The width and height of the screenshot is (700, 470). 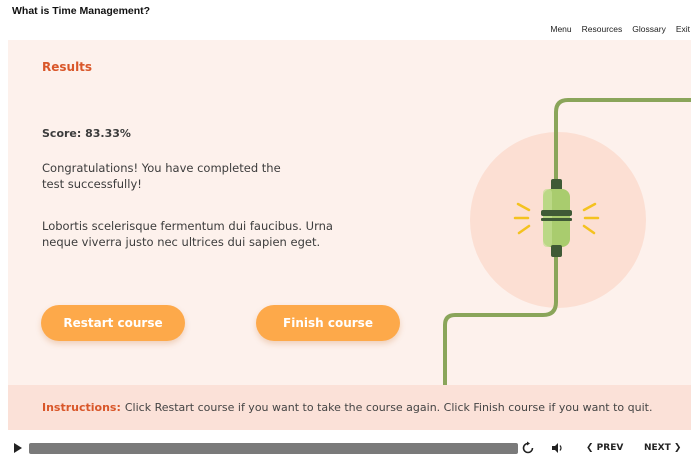 I want to click on top-nav: Menu Resources Glossary Exit, so click(x=620, y=29).